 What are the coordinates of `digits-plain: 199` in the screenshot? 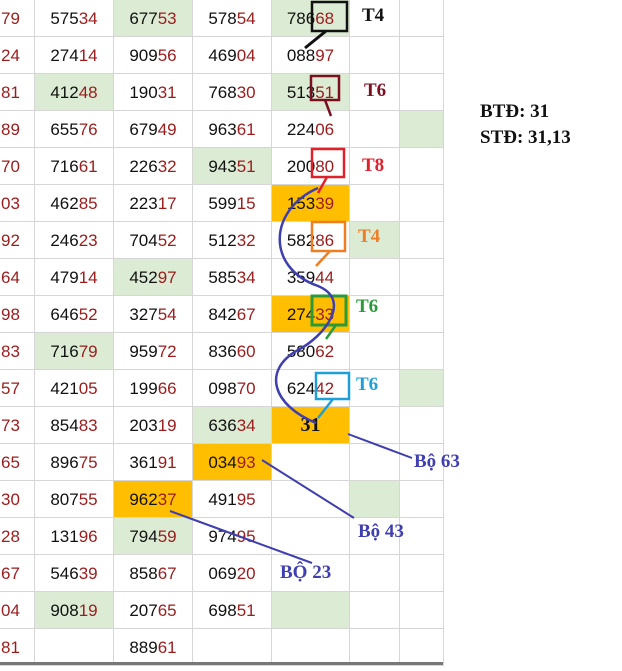 It's located at (143, 388).